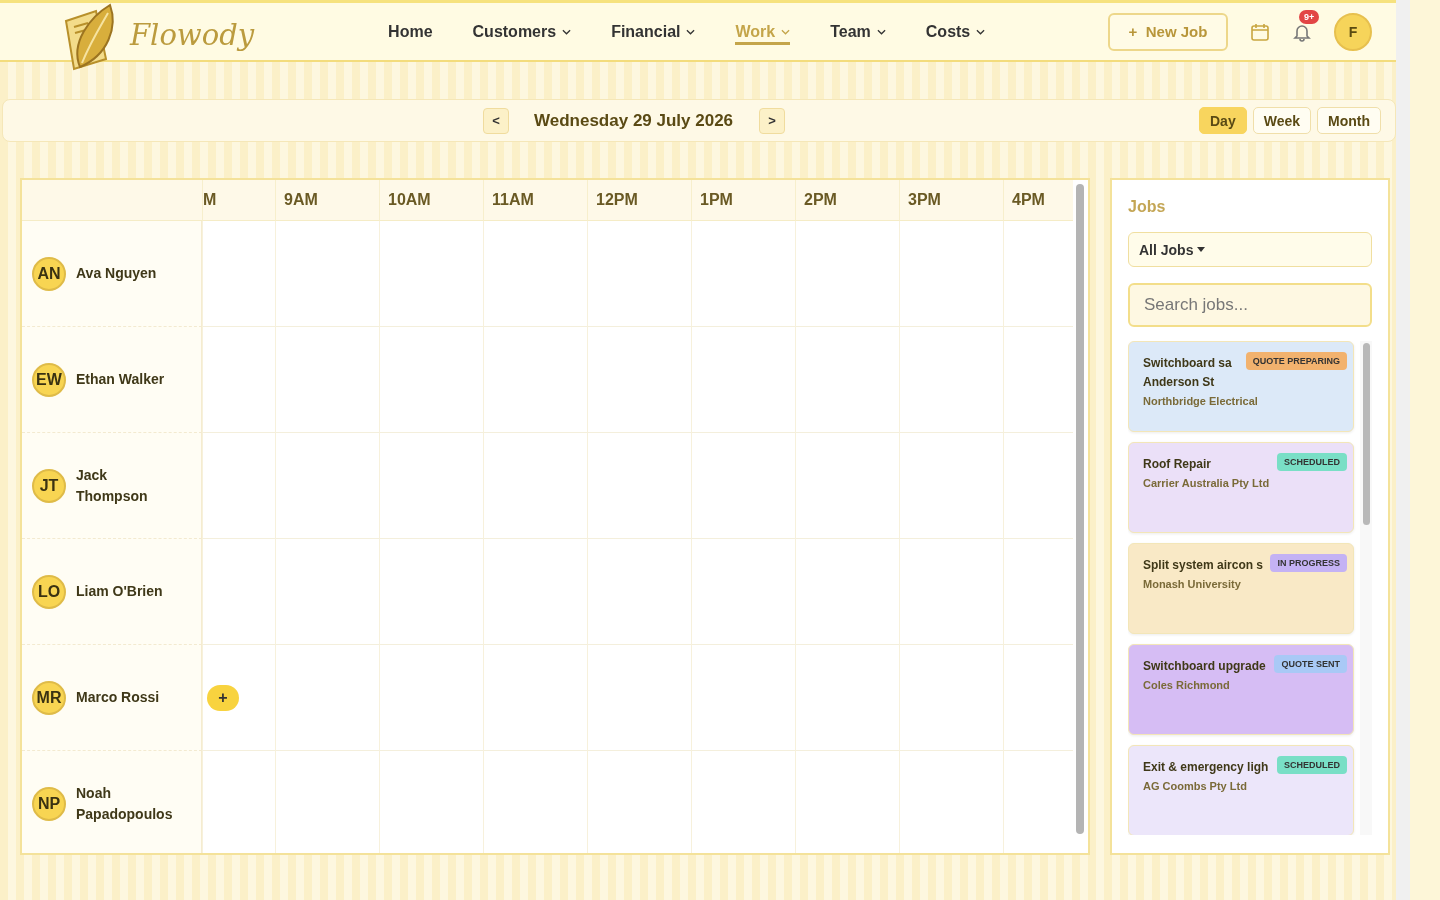  What do you see at coordinates (496, 120) in the screenshot?
I see `previous-day-button: <` at bounding box center [496, 120].